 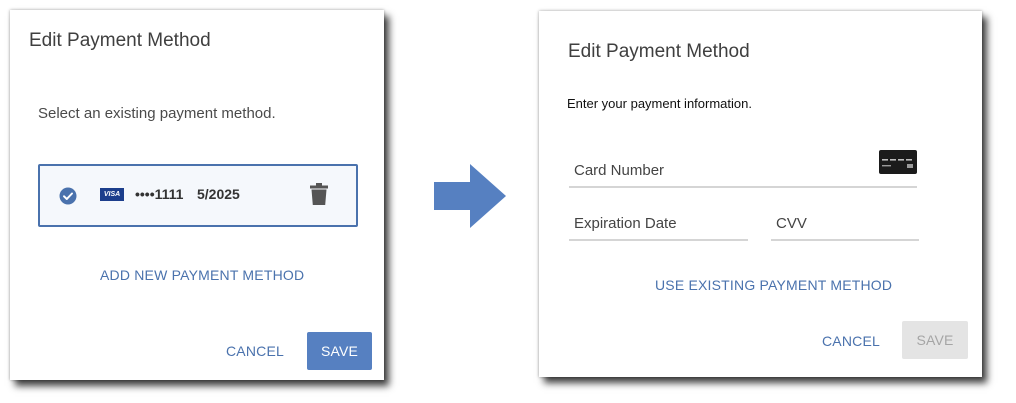 I want to click on use-existing-payment-method-button: USE EXISTING PAYMENT METHOD, so click(x=773, y=285).